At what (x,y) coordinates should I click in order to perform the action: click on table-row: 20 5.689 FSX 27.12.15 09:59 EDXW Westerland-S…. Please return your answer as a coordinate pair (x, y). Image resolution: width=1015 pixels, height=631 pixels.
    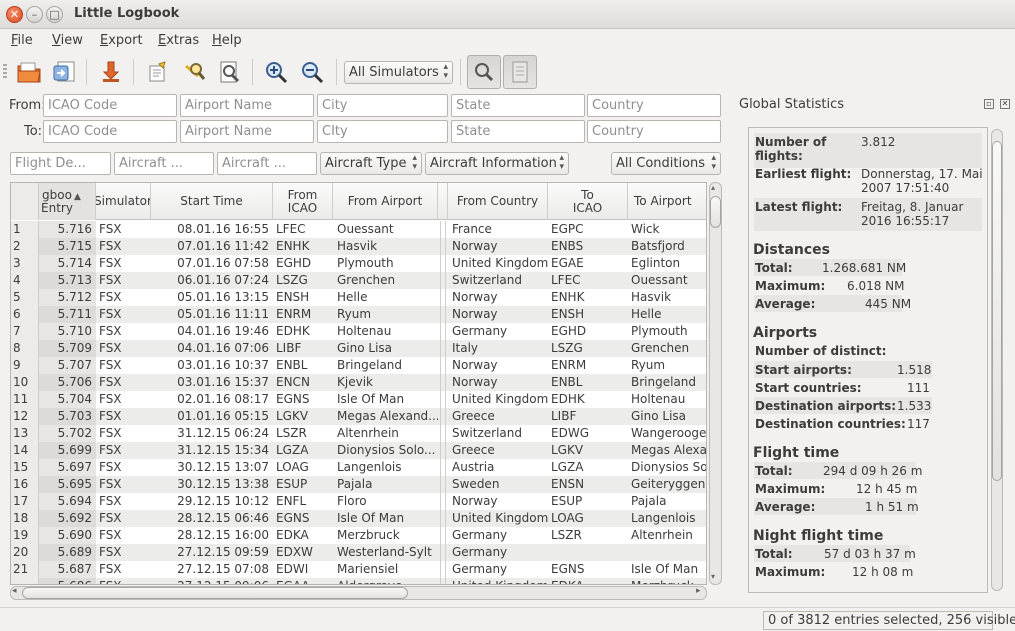
    Looking at the image, I should click on (358, 552).